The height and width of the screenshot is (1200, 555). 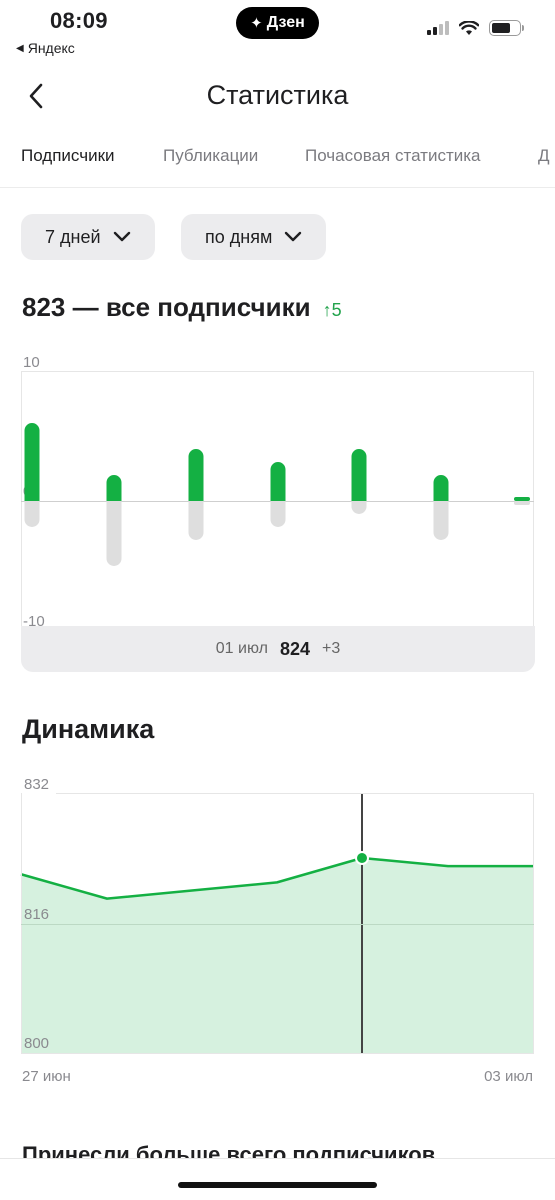 I want to click on dzen-pill: ✦ Дзен, so click(x=277, y=23).